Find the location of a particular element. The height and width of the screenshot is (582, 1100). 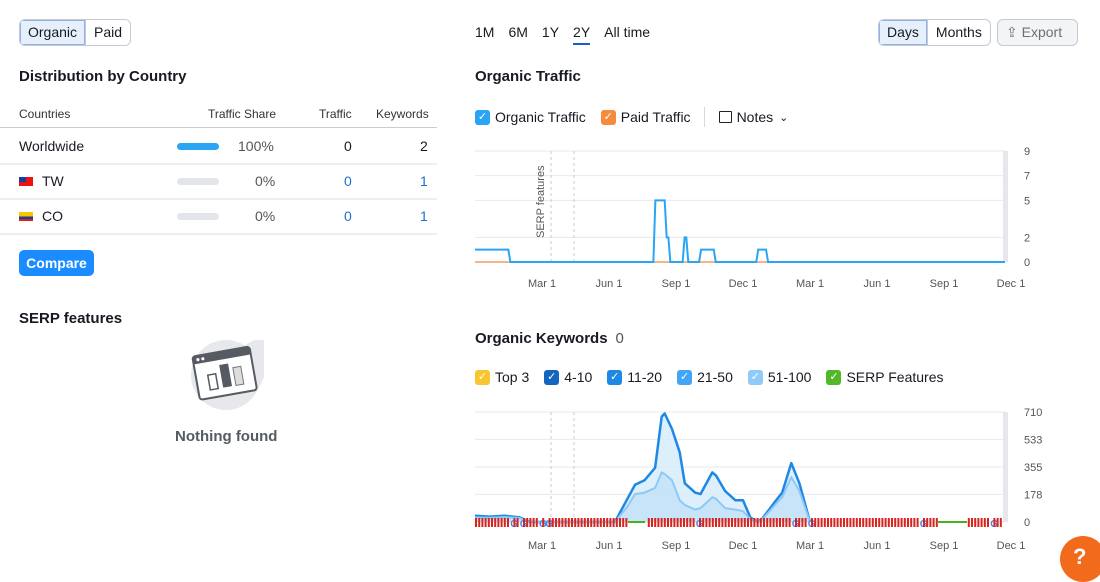

chart-scroll-edge is located at coordinates (1005, 467).